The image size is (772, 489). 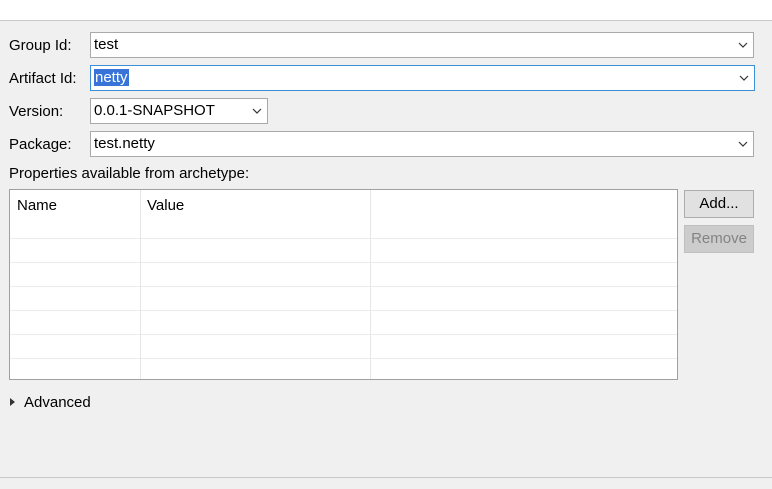 I want to click on package-combo: test.netty, so click(x=422, y=144).